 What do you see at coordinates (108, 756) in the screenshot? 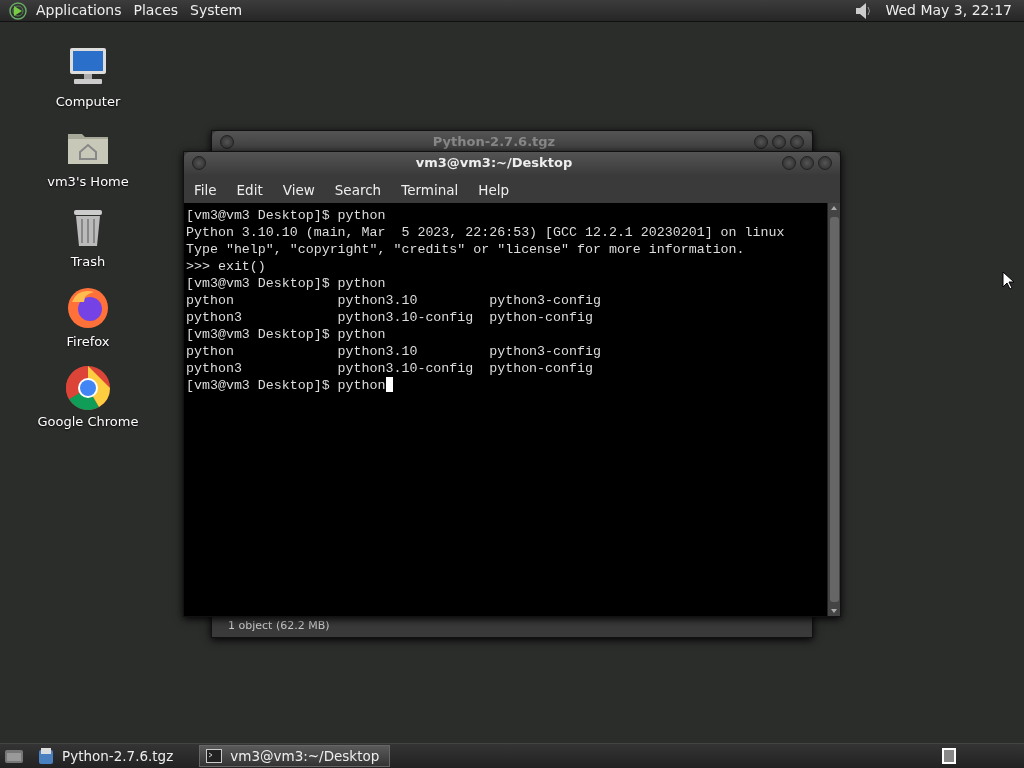
I see `taskbar-button: Python-2.7.6.tgz` at bounding box center [108, 756].